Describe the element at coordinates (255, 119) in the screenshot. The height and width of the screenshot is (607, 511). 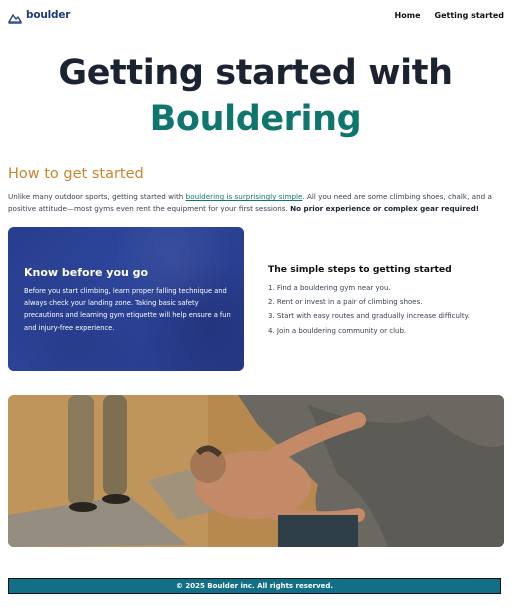
I see `hero-title-highlight: Bouldering` at that location.